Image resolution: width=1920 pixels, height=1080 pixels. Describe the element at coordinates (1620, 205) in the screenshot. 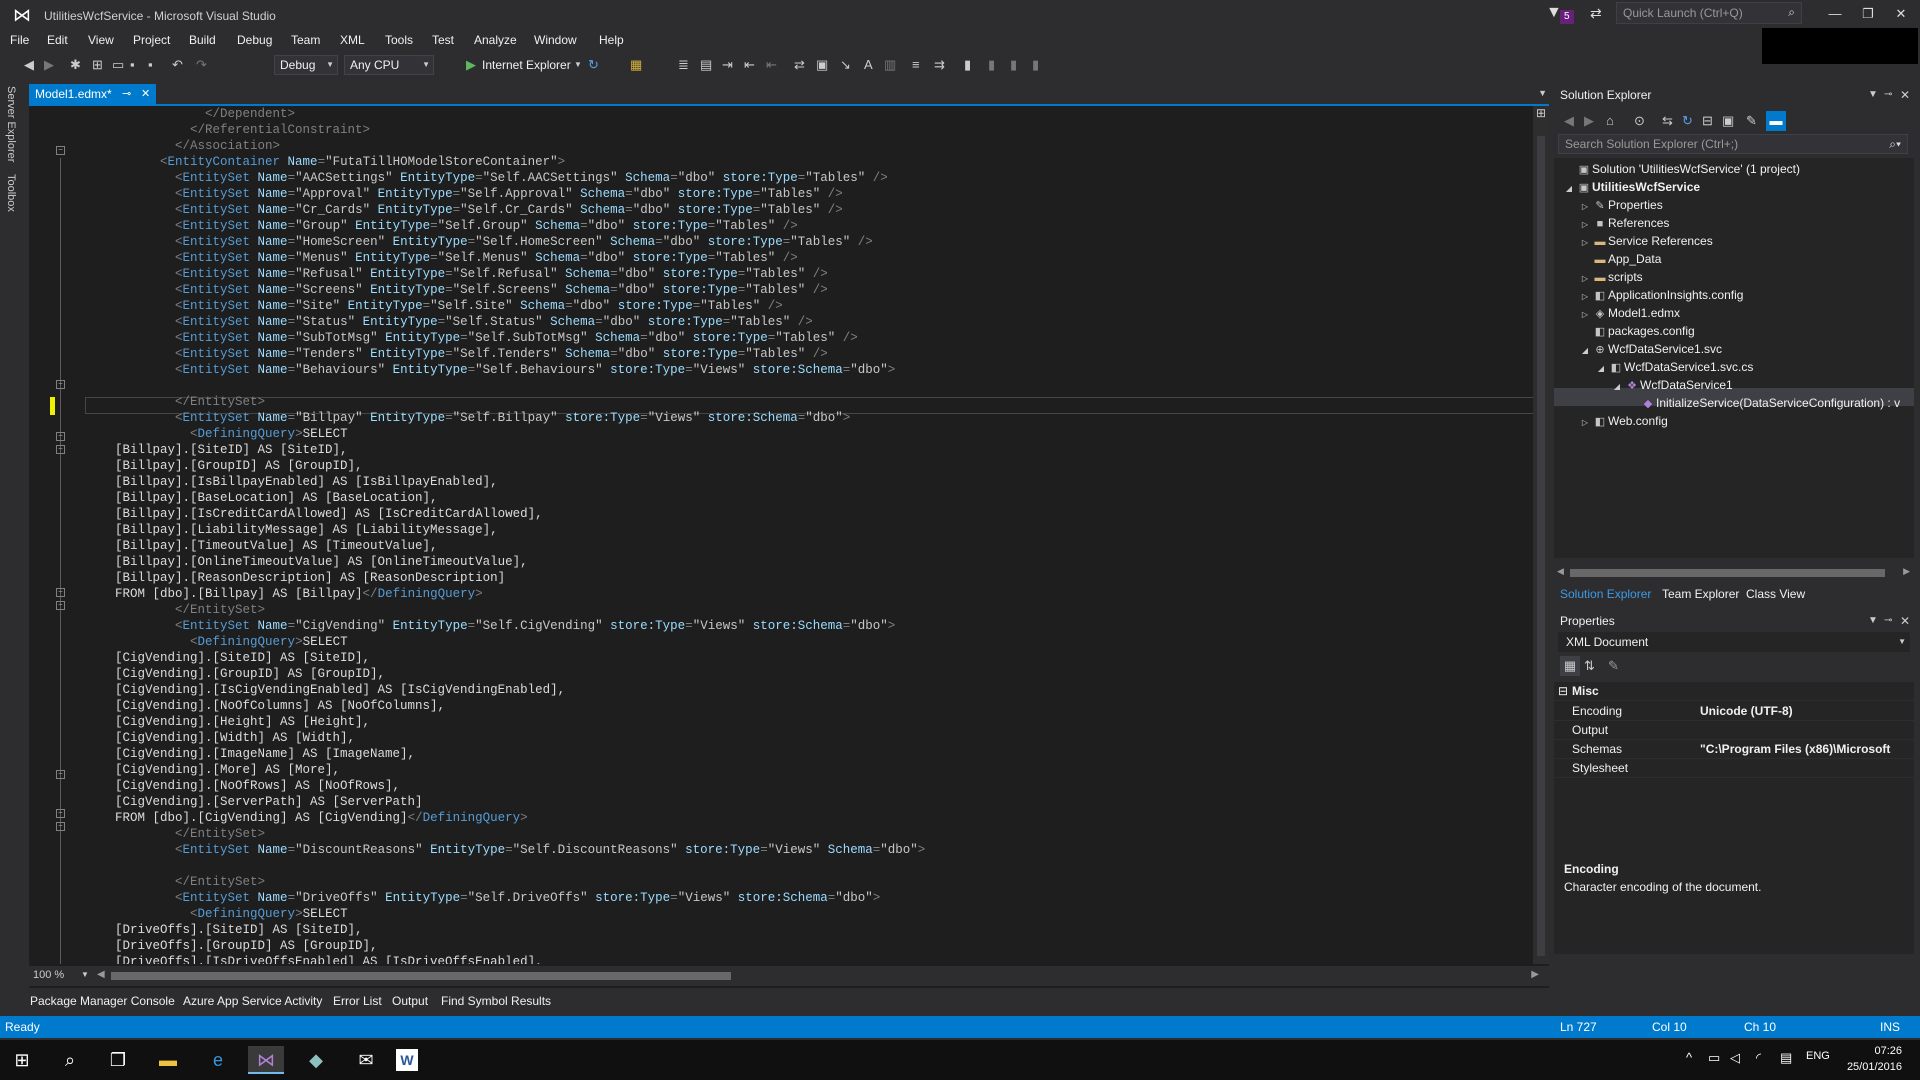

I see `tree-item: ▷ ✎ Properties` at that location.